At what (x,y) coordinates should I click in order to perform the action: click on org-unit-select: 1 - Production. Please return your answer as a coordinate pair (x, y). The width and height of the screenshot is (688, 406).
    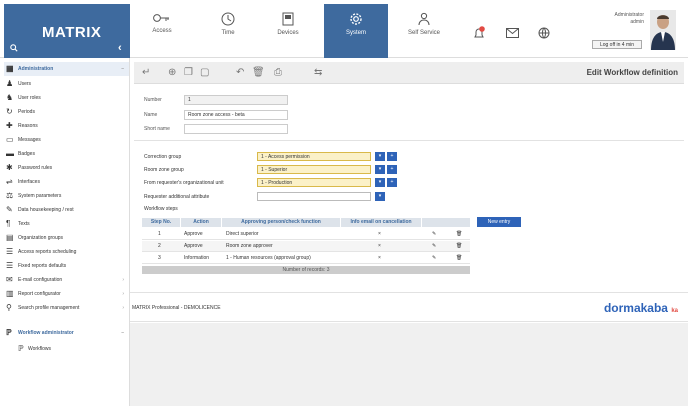
    Looking at the image, I should click on (314, 182).